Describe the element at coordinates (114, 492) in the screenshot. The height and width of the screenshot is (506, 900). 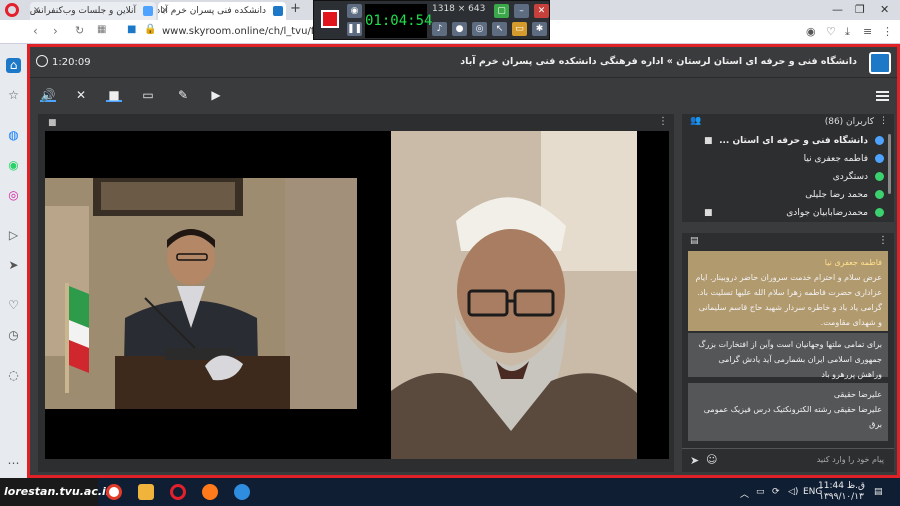
I see `record-app-icon` at that location.